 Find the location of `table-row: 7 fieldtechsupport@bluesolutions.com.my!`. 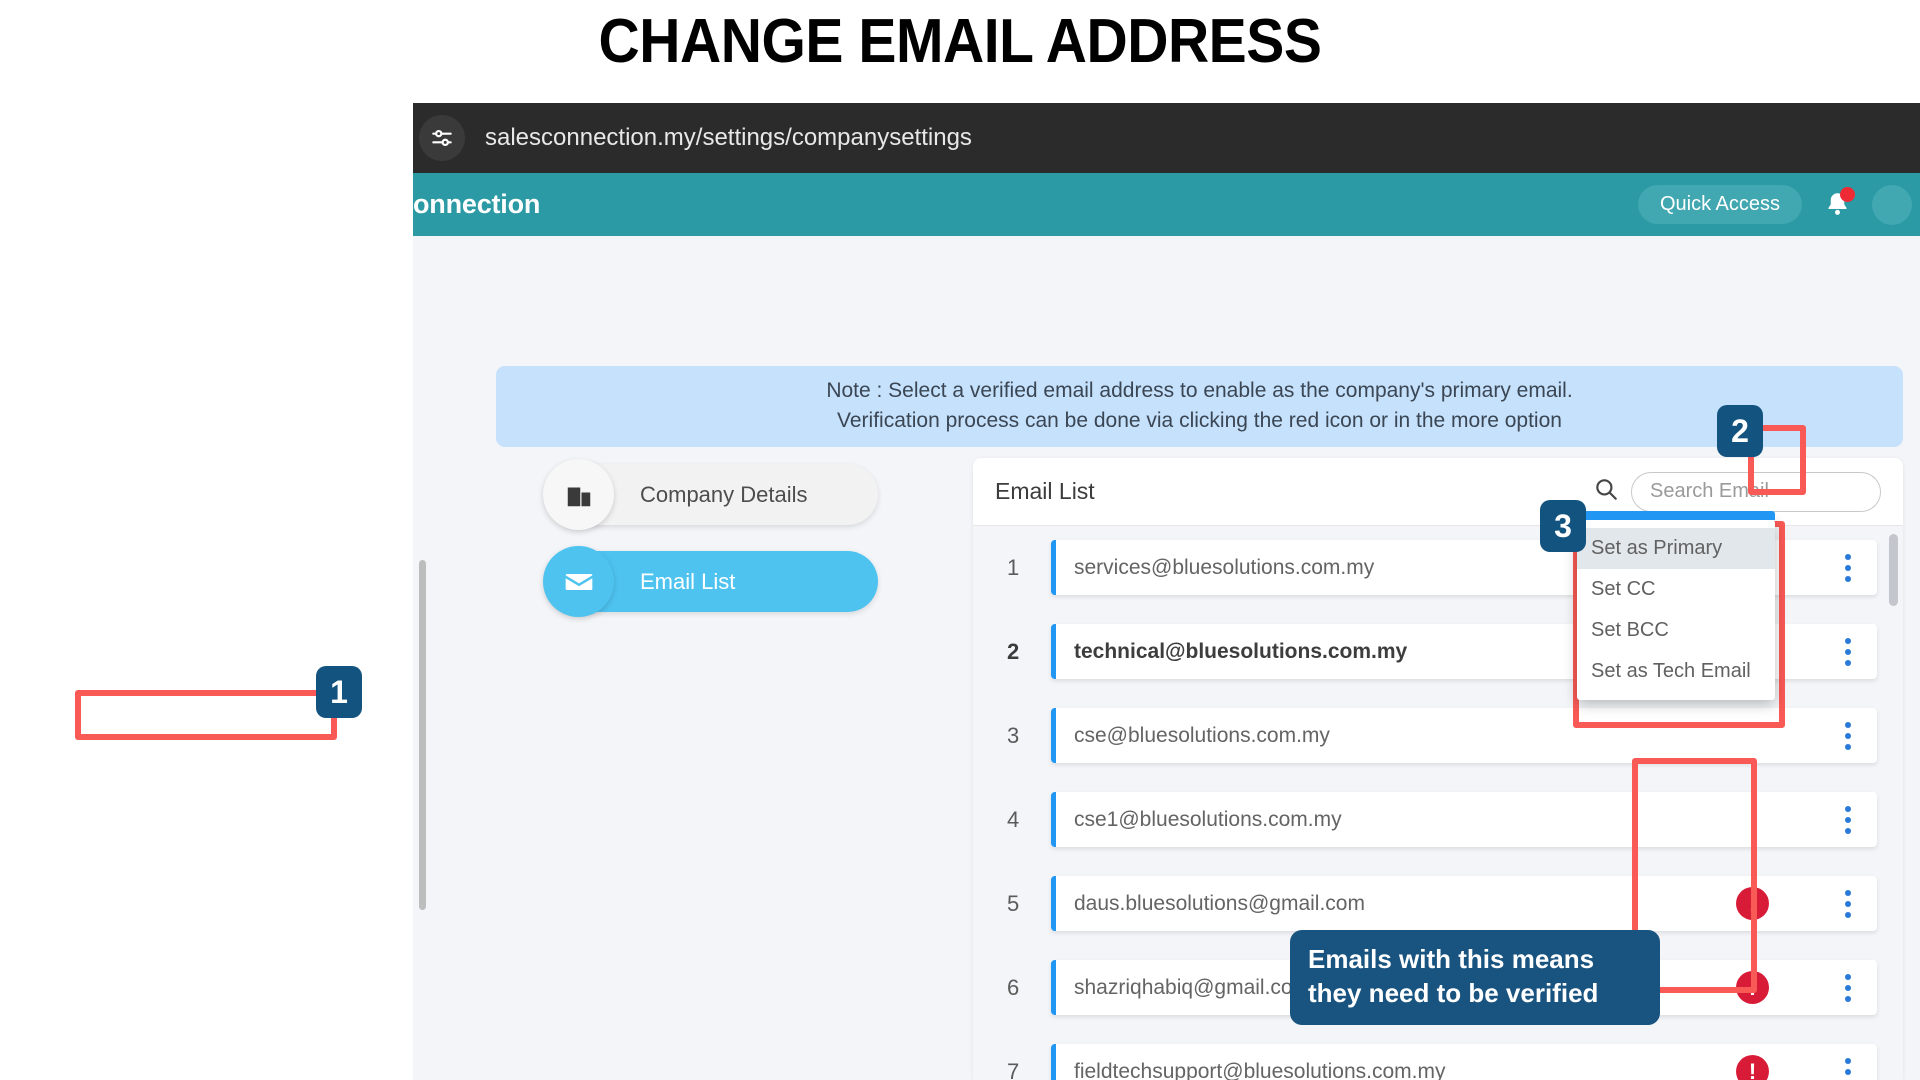

table-row: 7 fieldtechsupport@bluesolutions.com.my! is located at coordinates (1442, 1062).